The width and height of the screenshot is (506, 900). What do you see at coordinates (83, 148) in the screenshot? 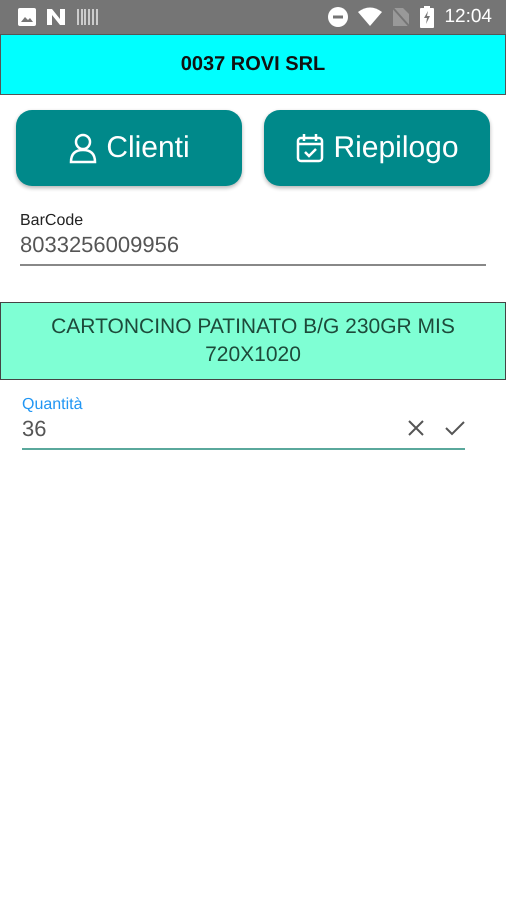
I see `person-icon` at bounding box center [83, 148].